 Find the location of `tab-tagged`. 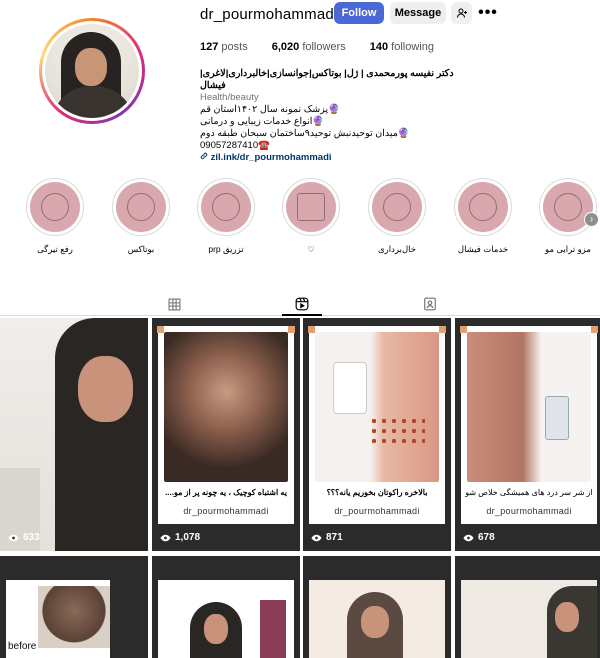

tab-tagged is located at coordinates (430, 304).